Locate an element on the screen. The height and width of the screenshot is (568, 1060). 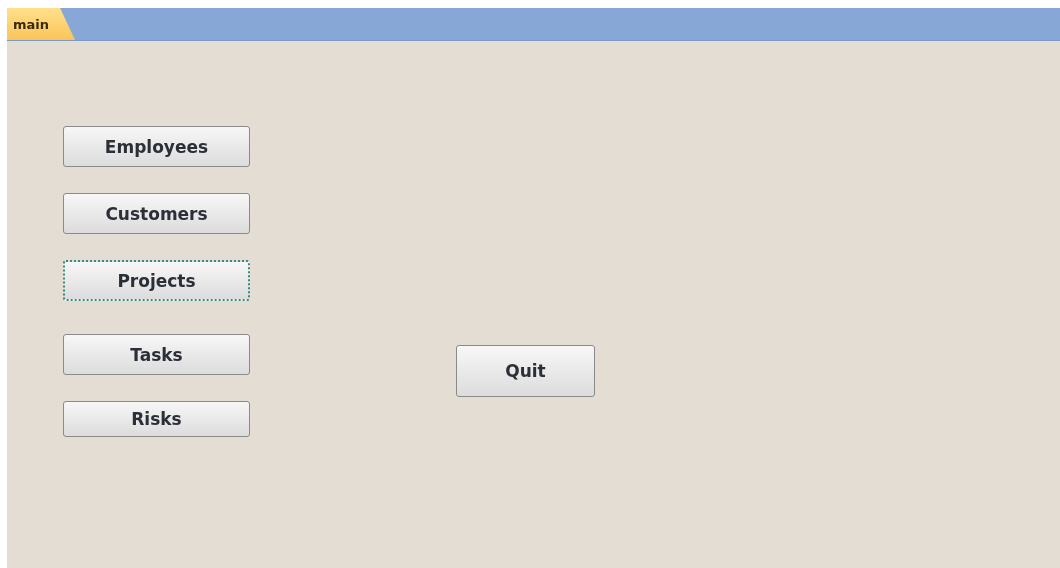
quit-button: Quit is located at coordinates (525, 371).